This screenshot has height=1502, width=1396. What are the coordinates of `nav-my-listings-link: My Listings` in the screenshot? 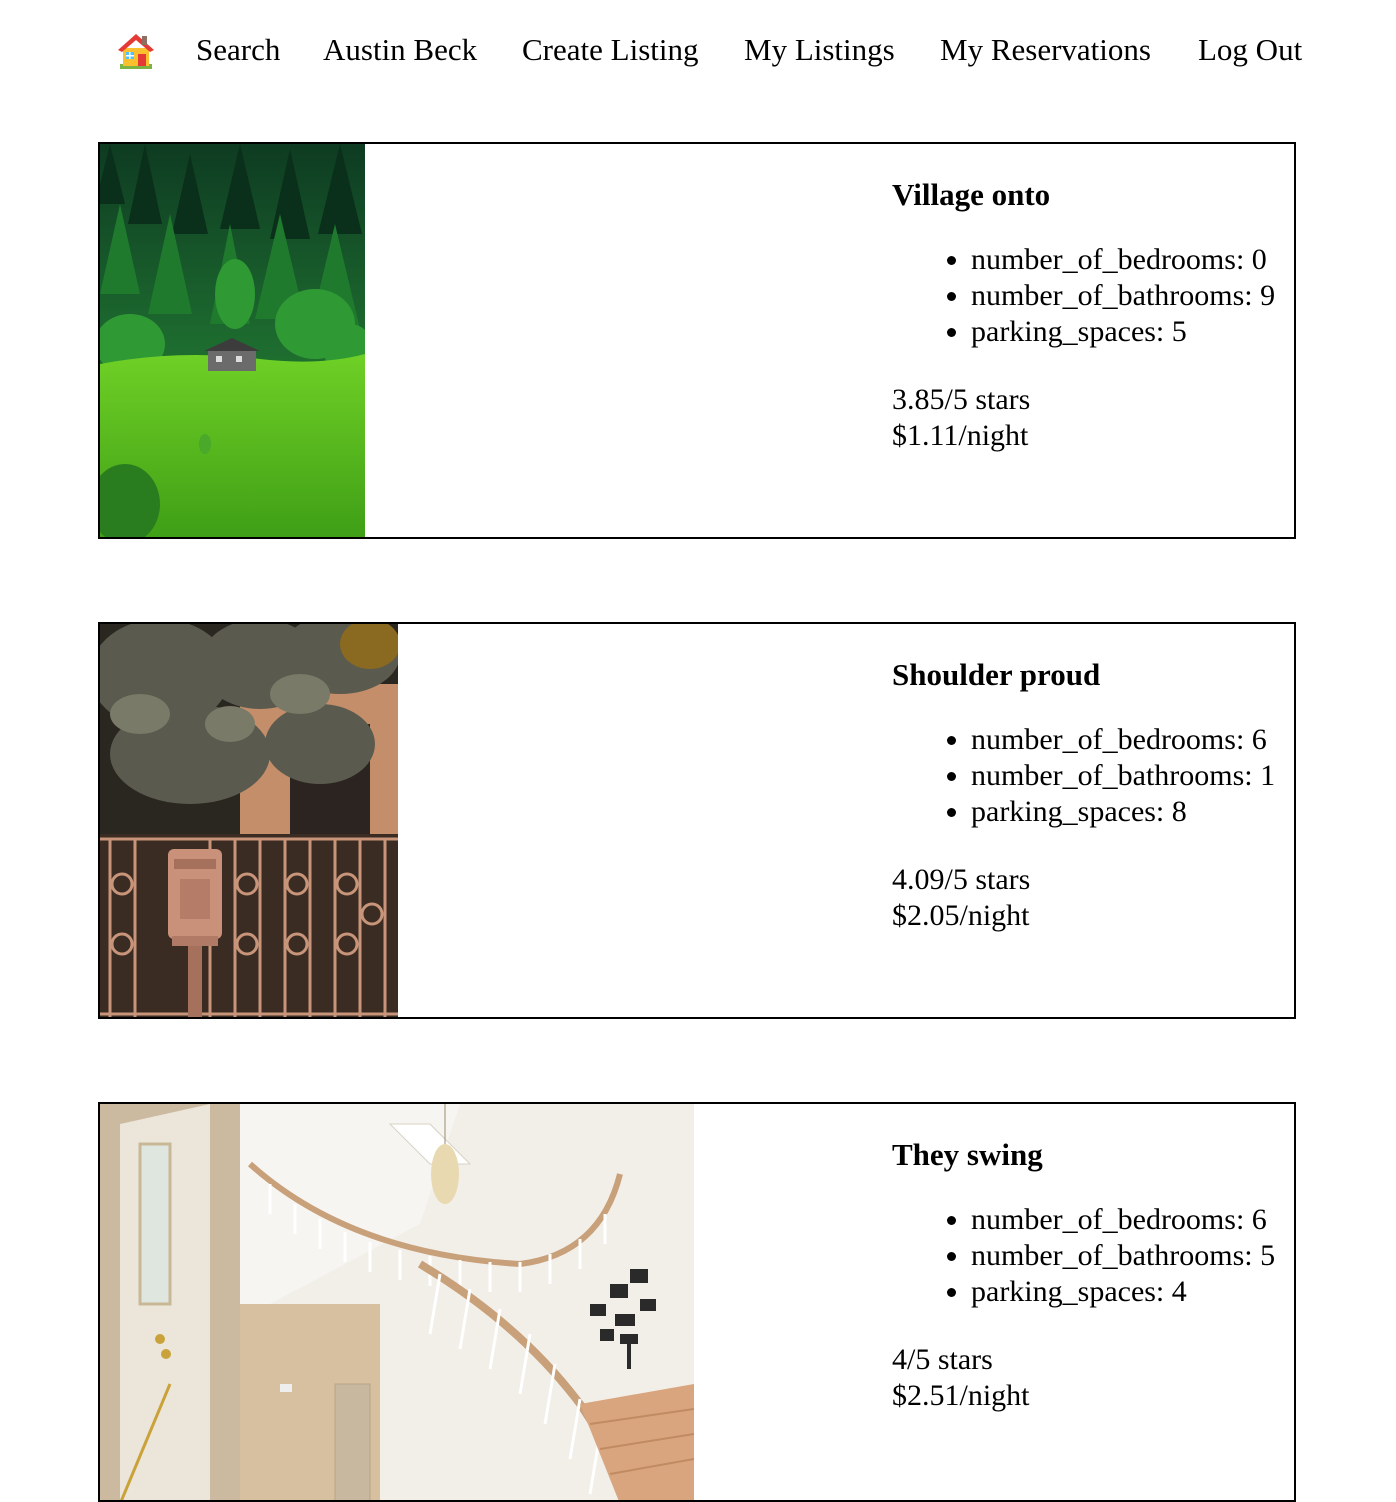 It's located at (819, 50).